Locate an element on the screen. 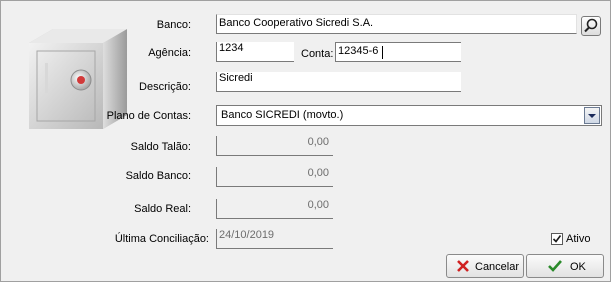 The width and height of the screenshot is (611, 282). saldo-talao-value: 0,00 is located at coordinates (318, 142).